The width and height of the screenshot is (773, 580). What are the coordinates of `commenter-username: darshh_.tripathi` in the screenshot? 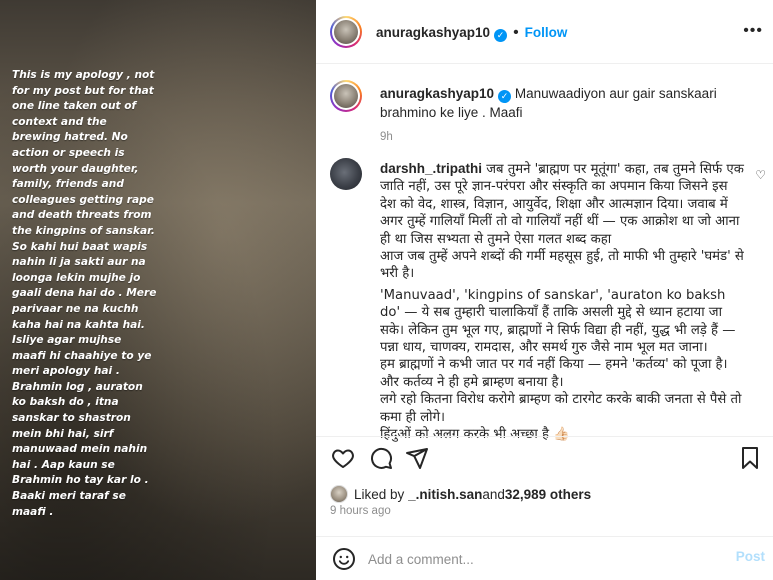 It's located at (431, 168).